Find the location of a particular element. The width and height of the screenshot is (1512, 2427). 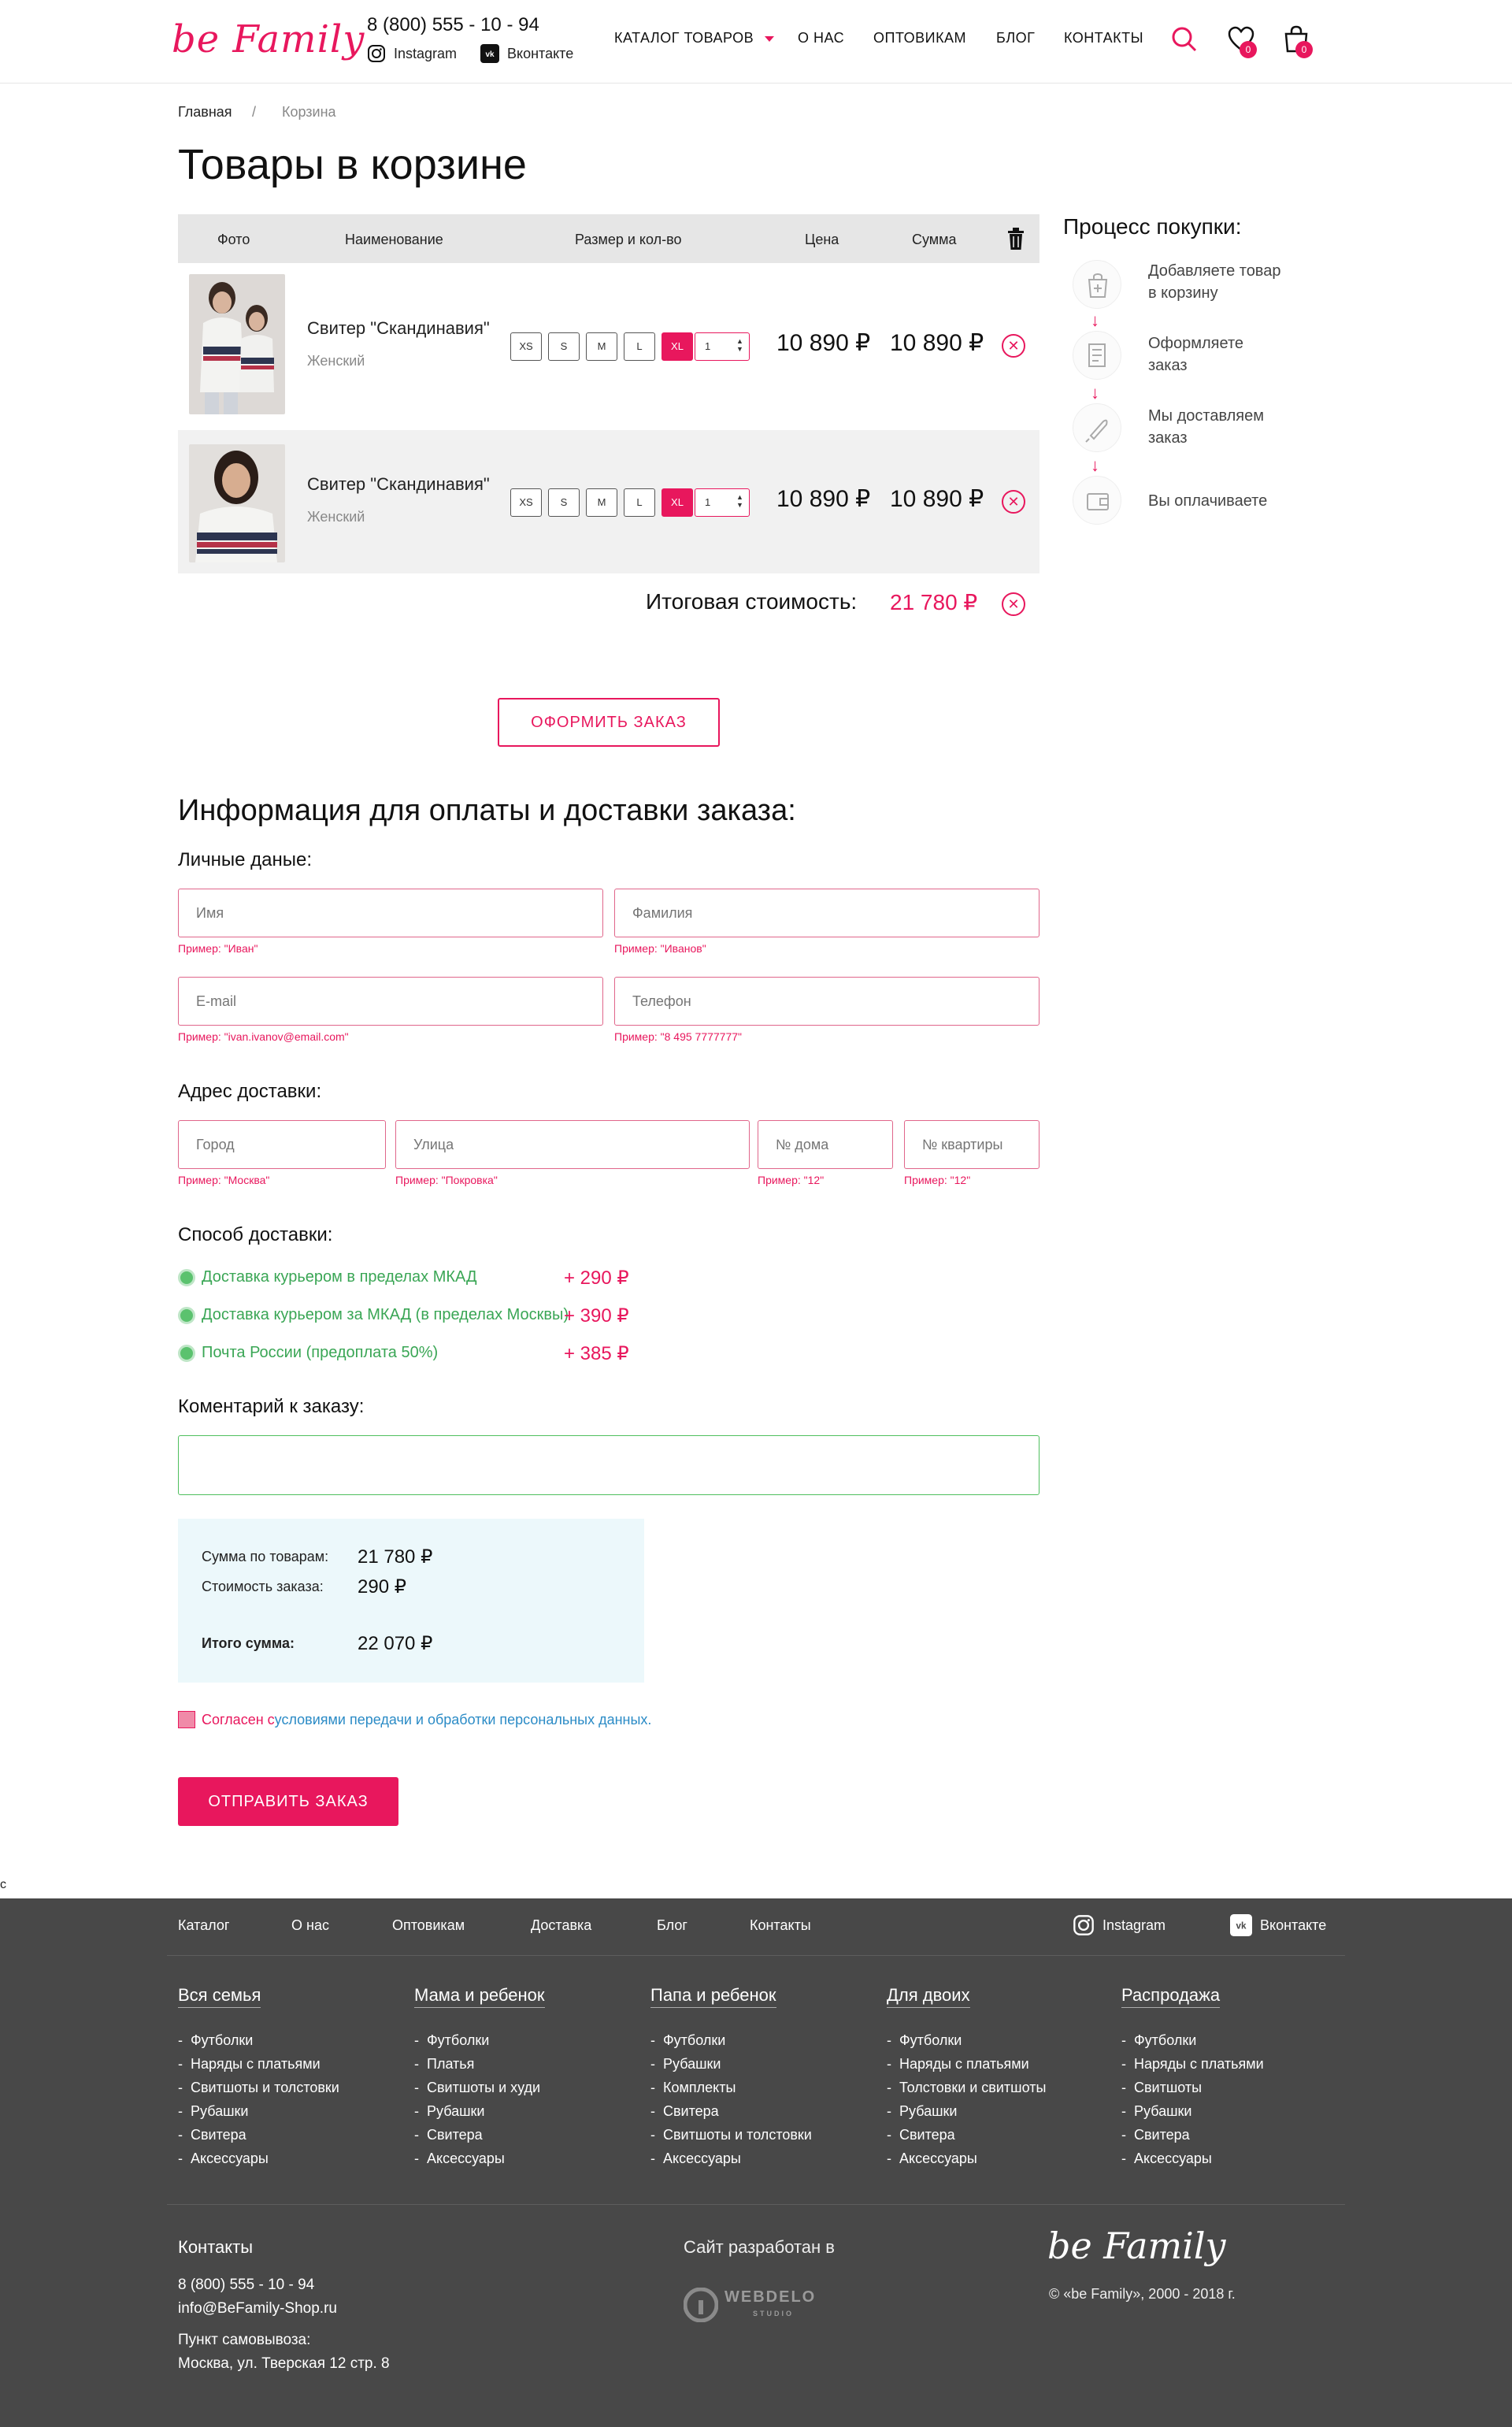

first-name-input is located at coordinates (390, 913).